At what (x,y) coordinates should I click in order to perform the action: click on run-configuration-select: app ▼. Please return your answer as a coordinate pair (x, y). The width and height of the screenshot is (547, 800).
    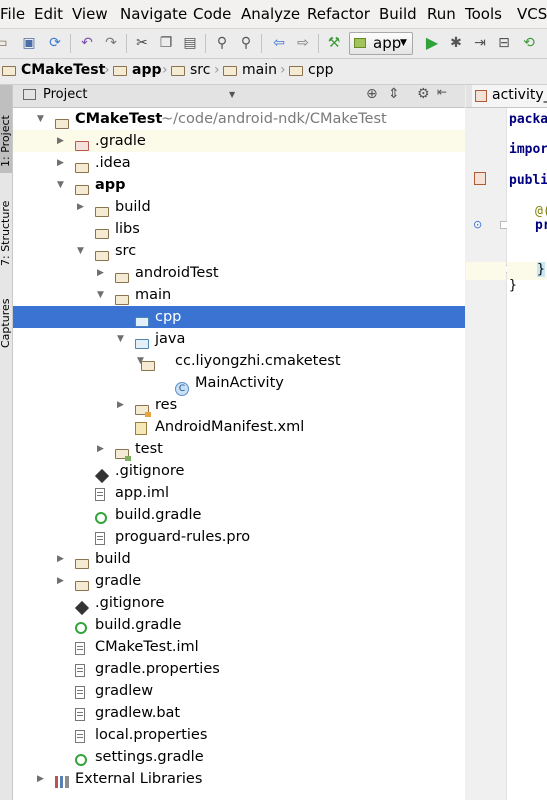
    Looking at the image, I should click on (381, 43).